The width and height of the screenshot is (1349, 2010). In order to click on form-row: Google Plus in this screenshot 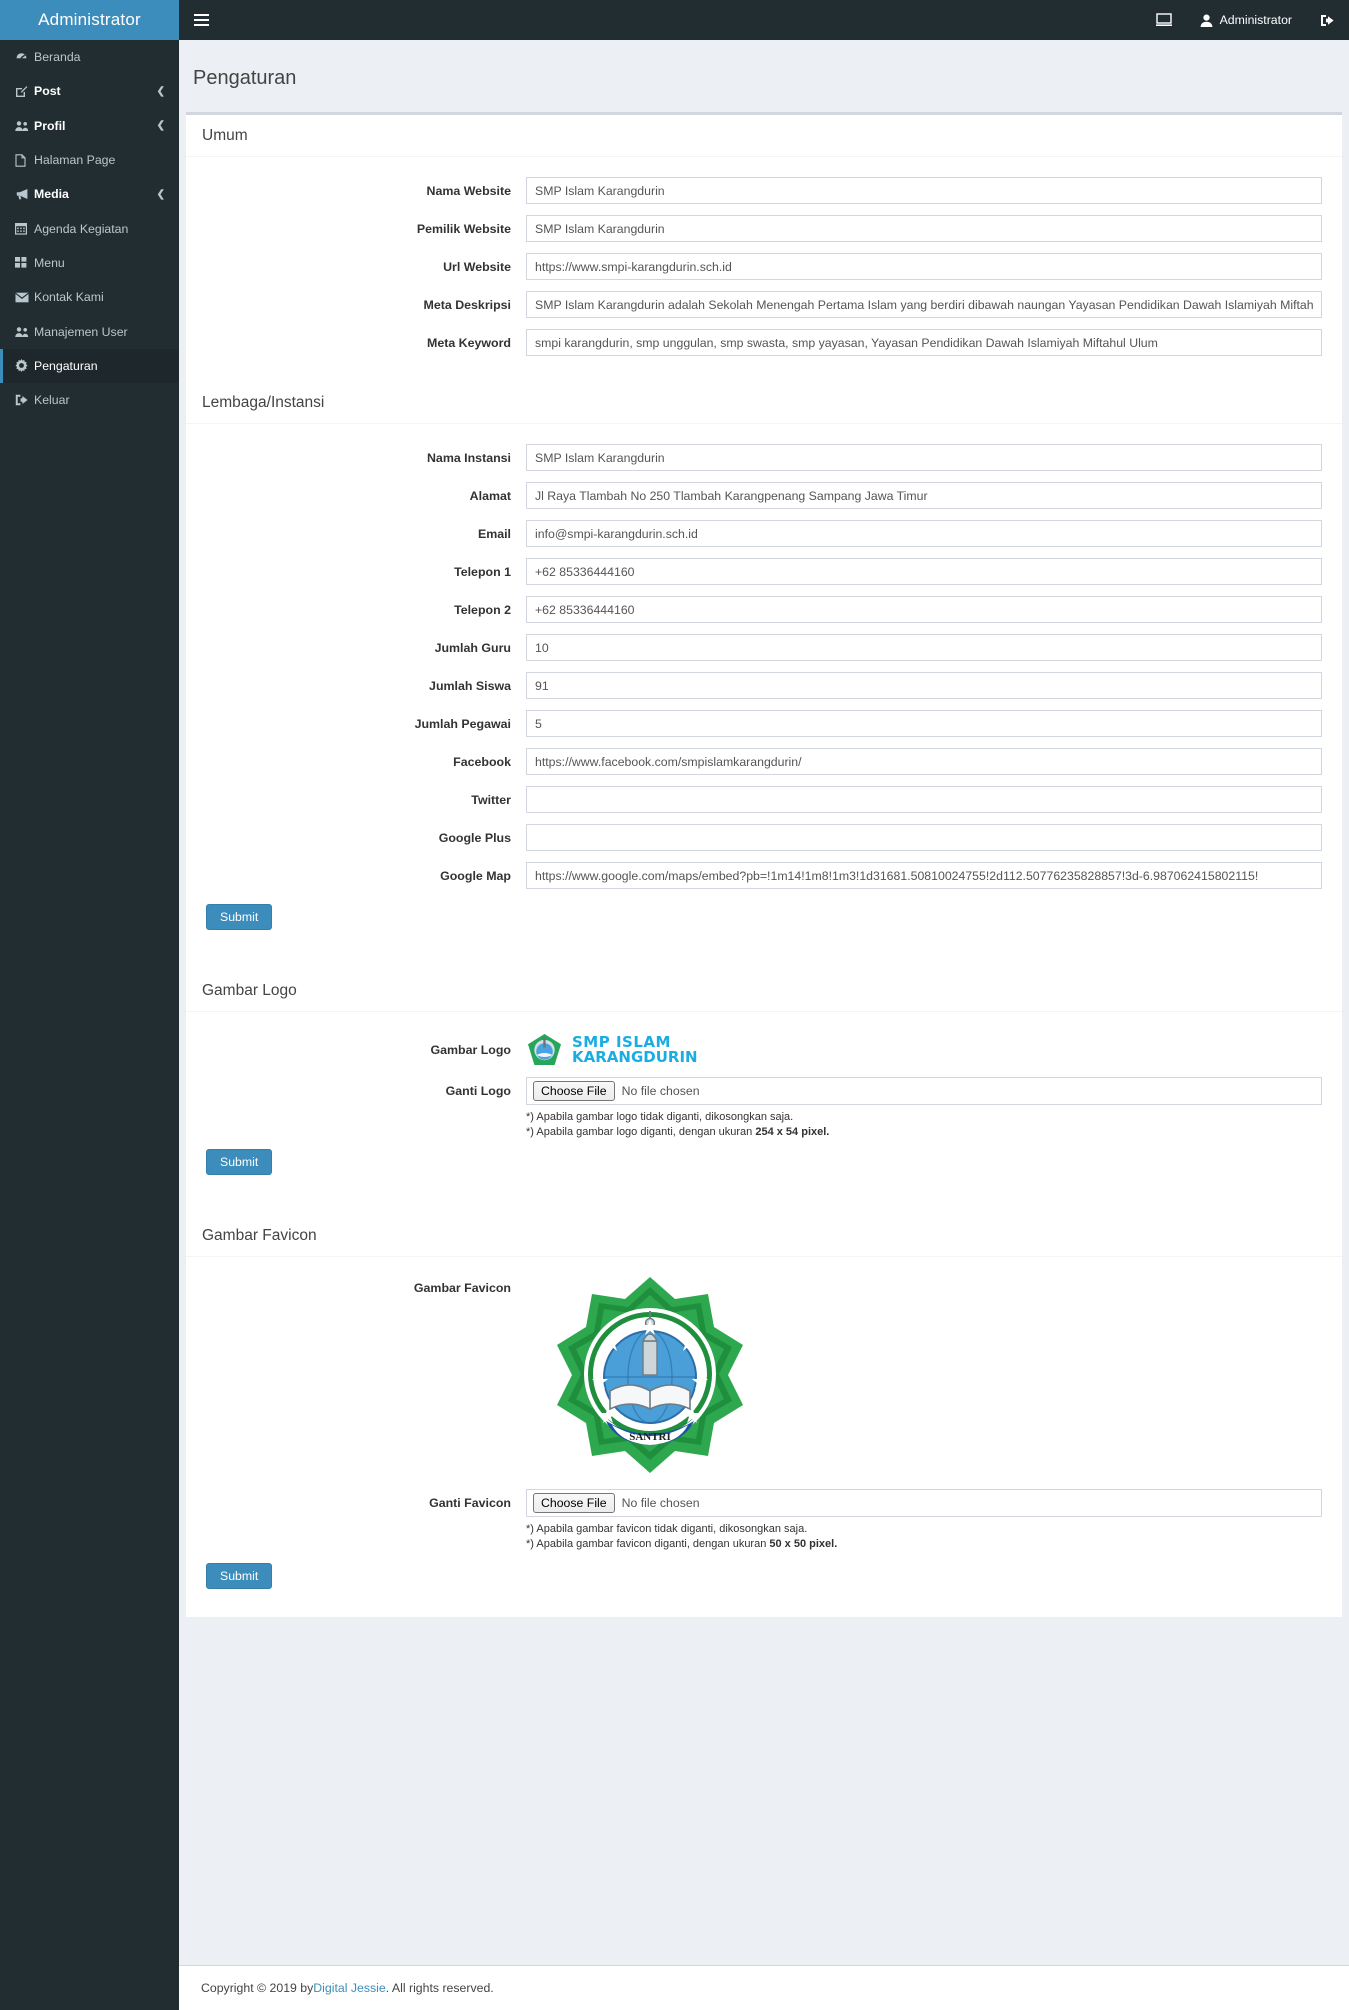, I will do `click(764, 838)`.